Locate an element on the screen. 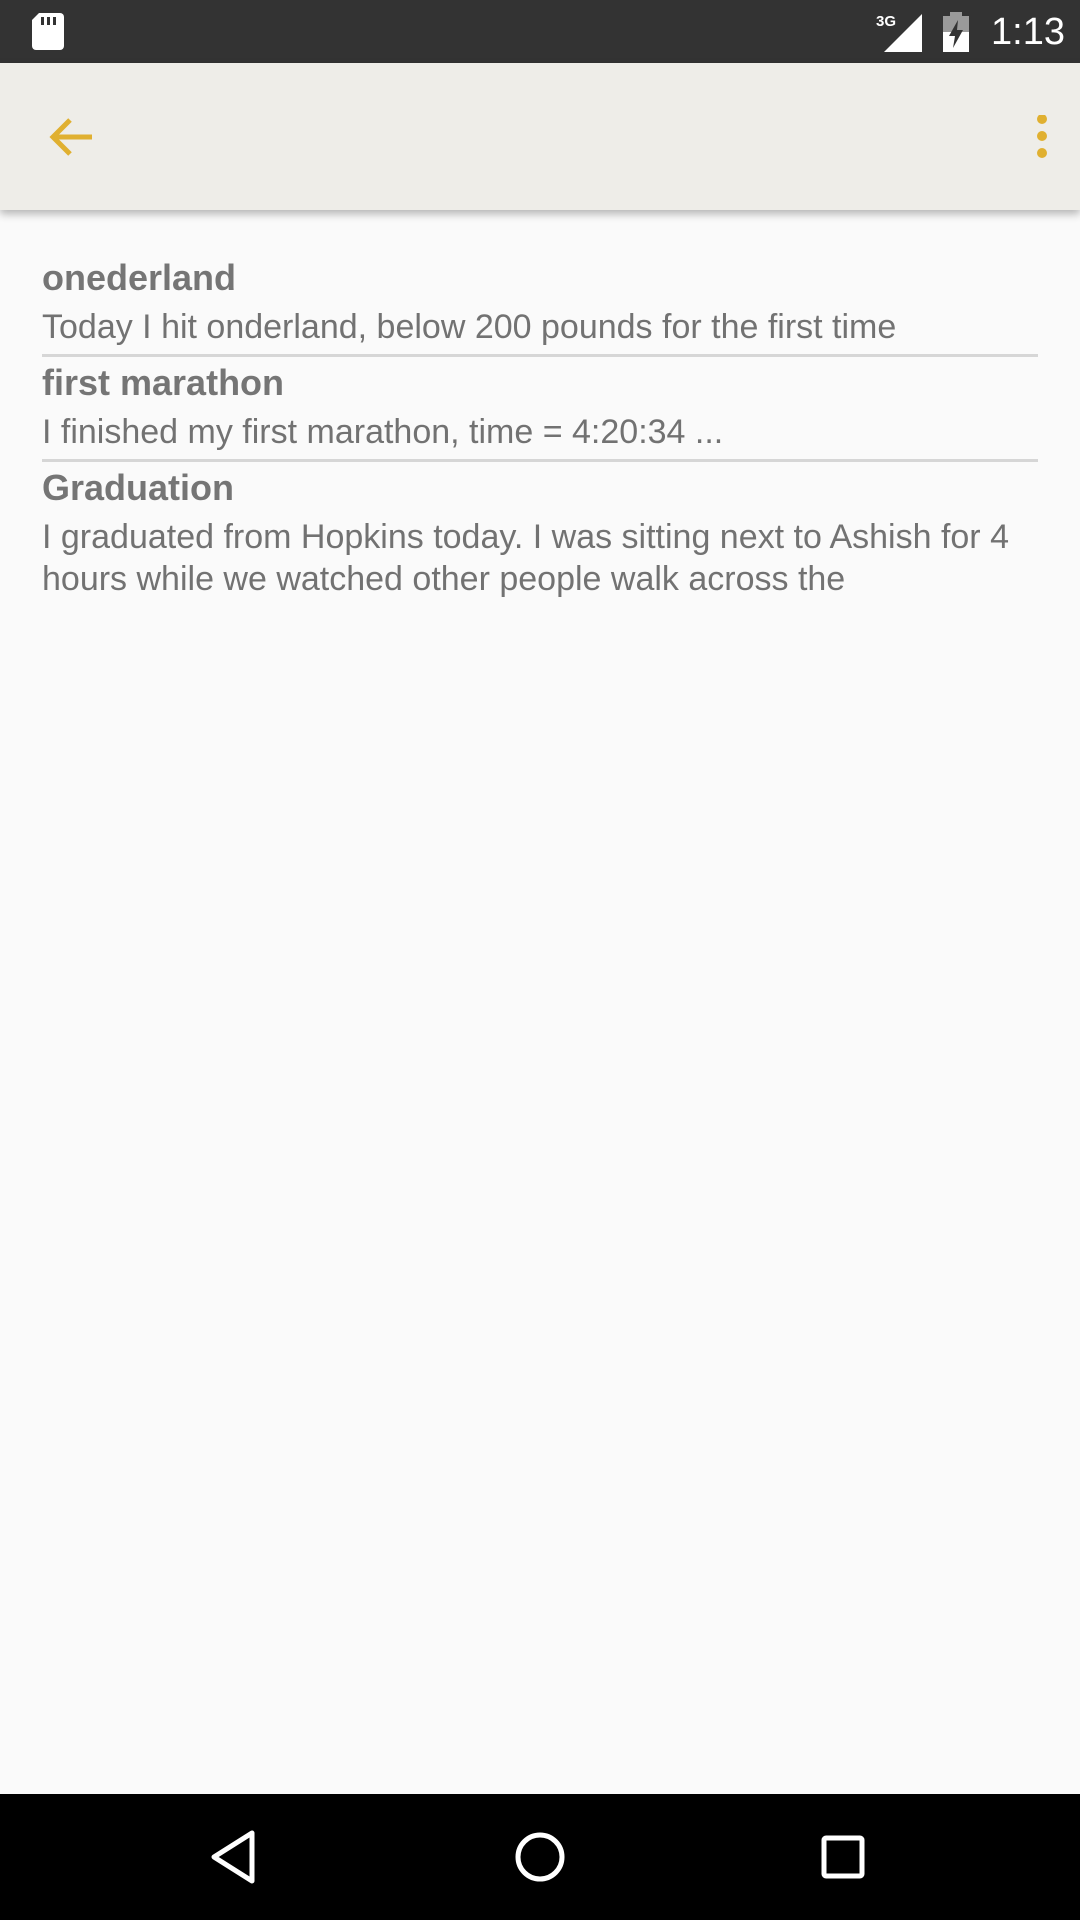 The height and width of the screenshot is (1920, 1080). recents-square-icon is located at coordinates (843, 1857).